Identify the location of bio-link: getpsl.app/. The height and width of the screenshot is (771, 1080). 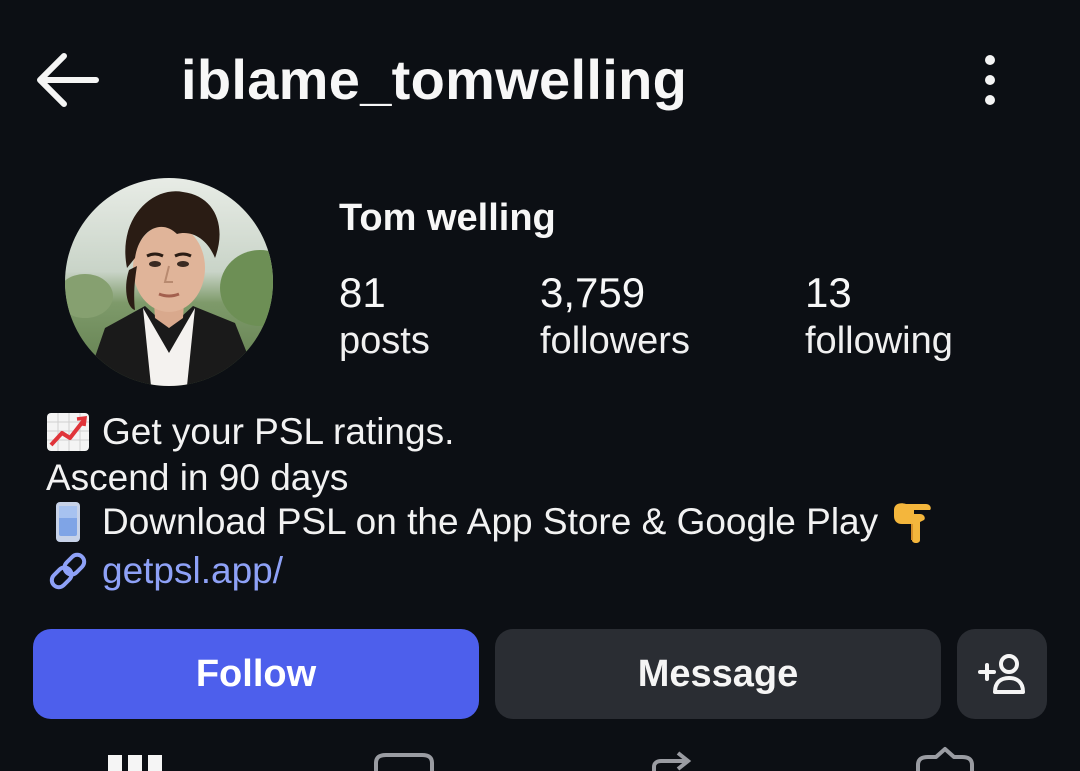
(192, 571).